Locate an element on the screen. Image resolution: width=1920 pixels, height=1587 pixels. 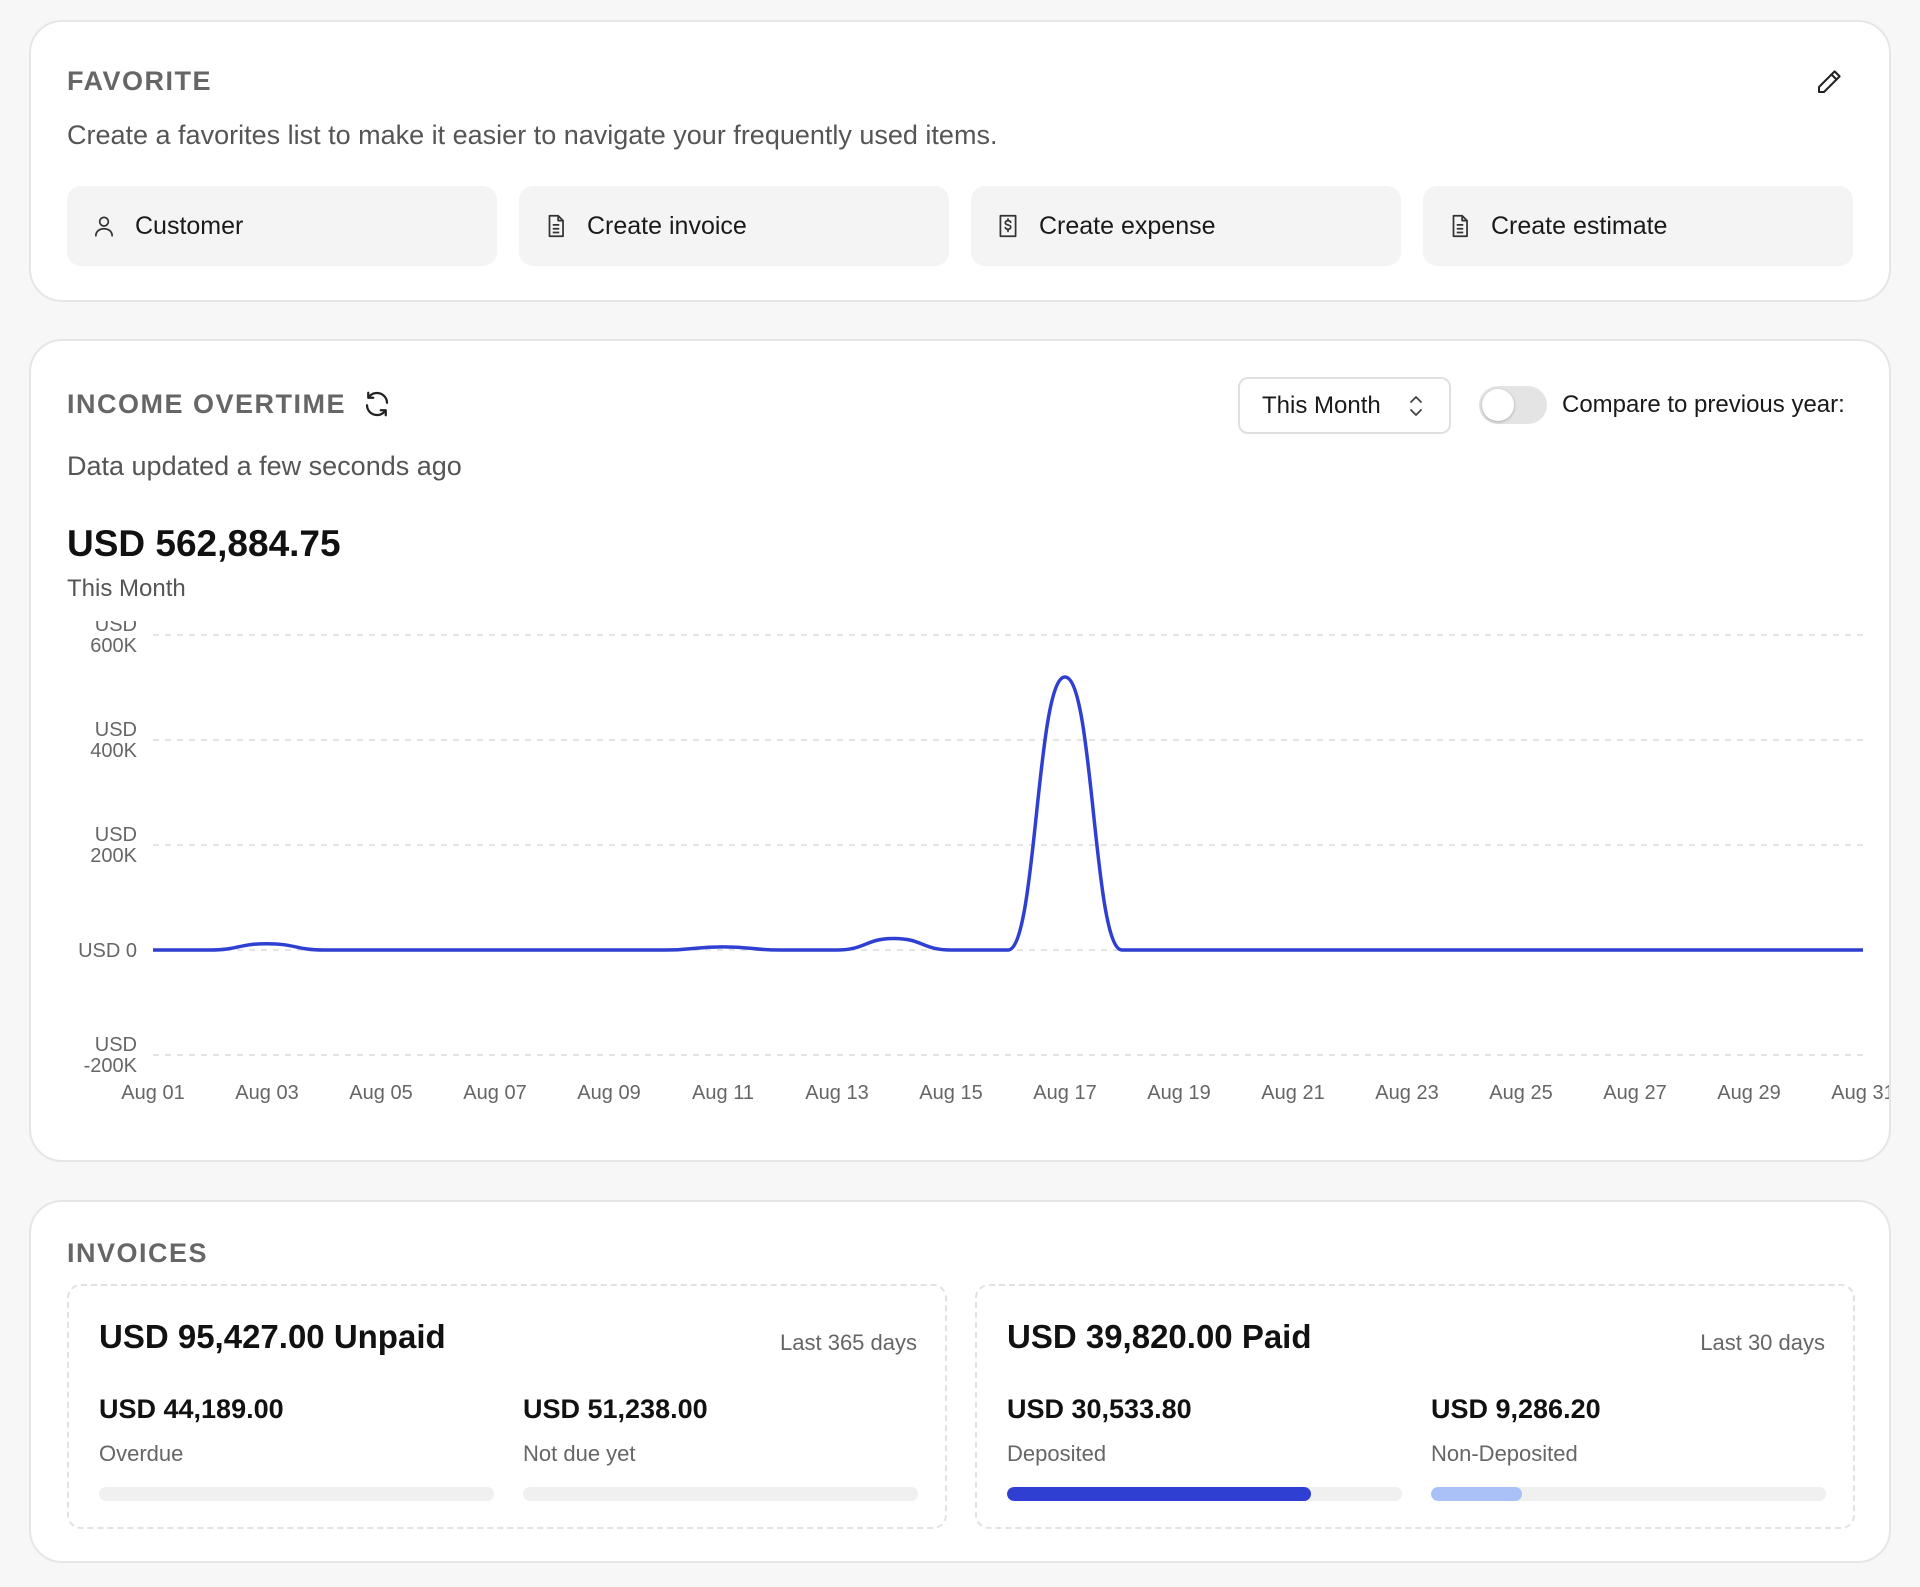
overdue-progress-bar is located at coordinates (296, 1494).